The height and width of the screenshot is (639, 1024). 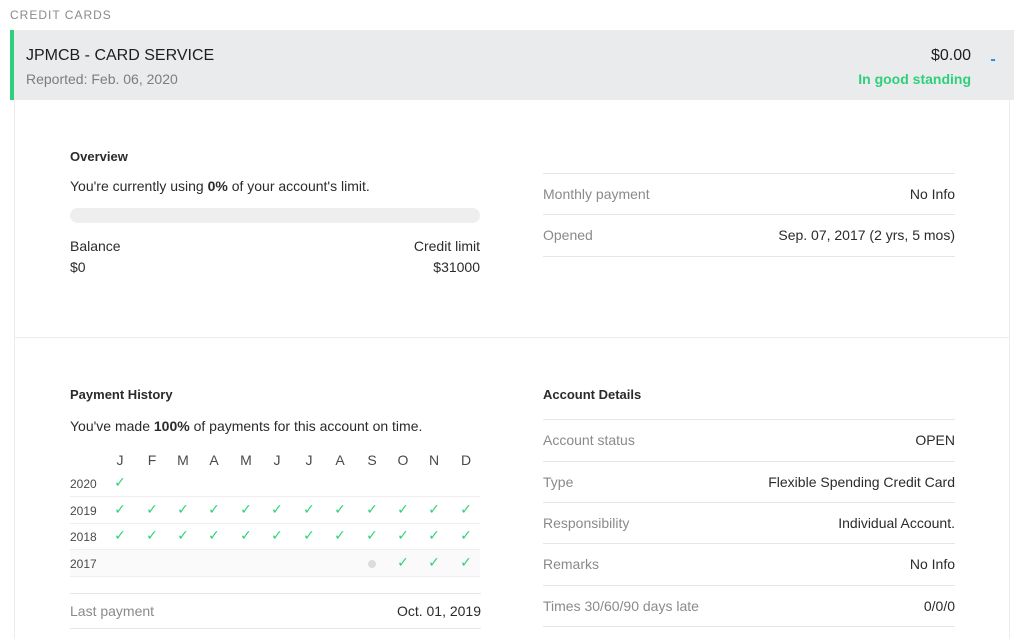 I want to click on responsibility-value: Individual Account., so click(x=896, y=523).